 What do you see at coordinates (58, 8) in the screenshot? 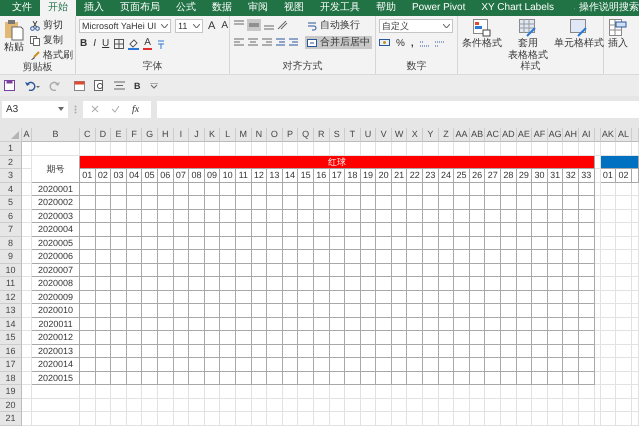
I see `ribbon-tab: 开始` at bounding box center [58, 8].